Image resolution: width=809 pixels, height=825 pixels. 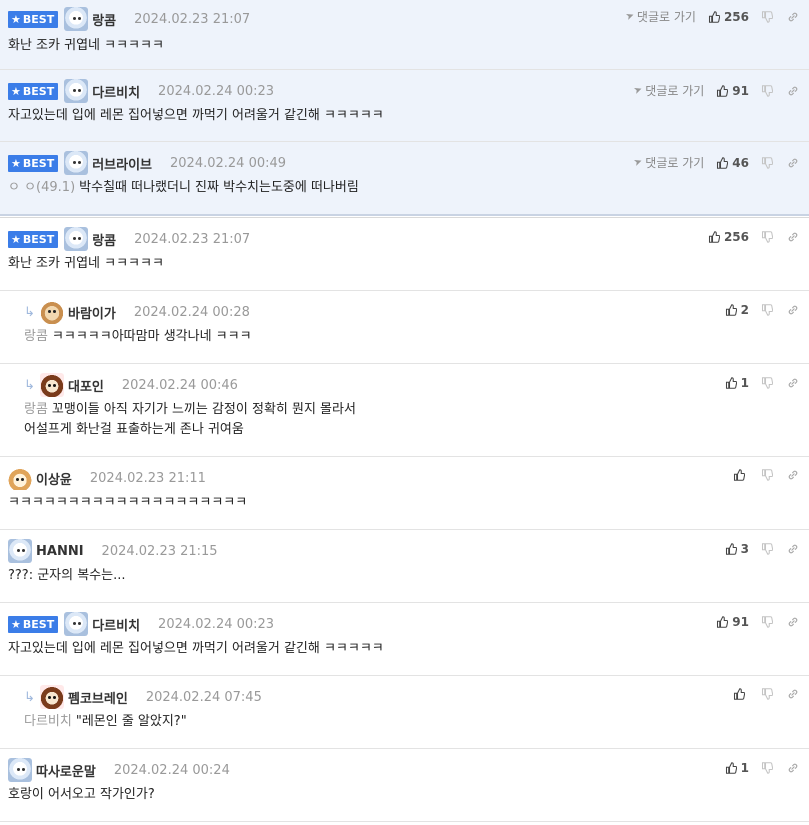 What do you see at coordinates (404, 785) in the screenshot?
I see `comment: 따사로운말 2024.02.24 00:24 1 호랑이 어서오고 작가인가?` at bounding box center [404, 785].